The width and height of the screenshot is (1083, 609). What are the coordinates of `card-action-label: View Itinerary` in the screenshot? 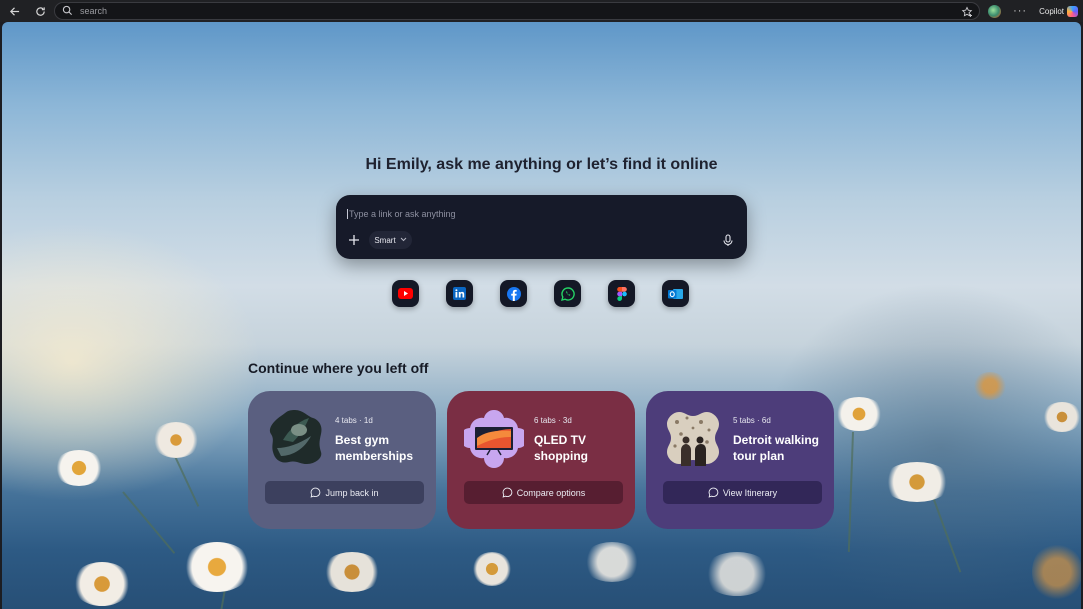 It's located at (750, 492).